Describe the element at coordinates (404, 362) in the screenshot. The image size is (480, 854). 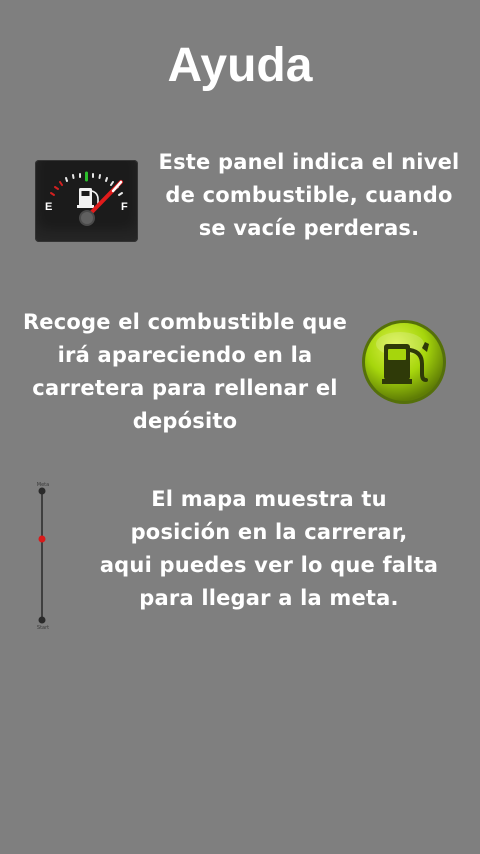
I see `fuel-pump-icon` at that location.